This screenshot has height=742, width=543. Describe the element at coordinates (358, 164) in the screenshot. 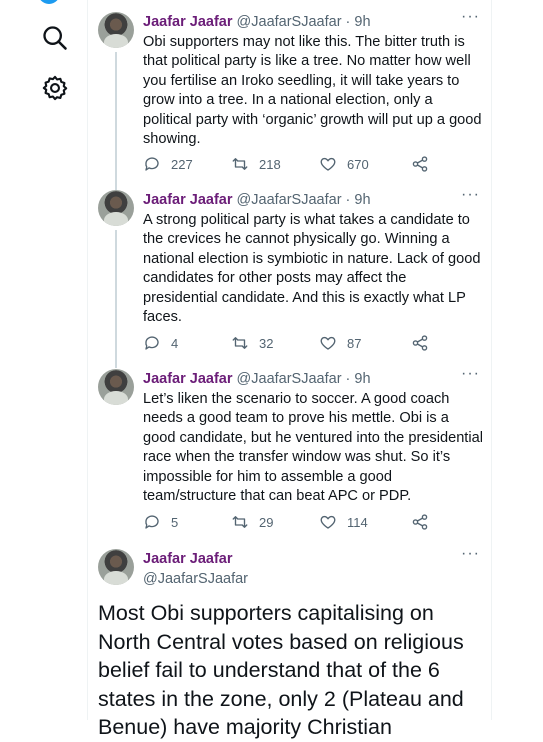

I see `like-count: 670` at that location.